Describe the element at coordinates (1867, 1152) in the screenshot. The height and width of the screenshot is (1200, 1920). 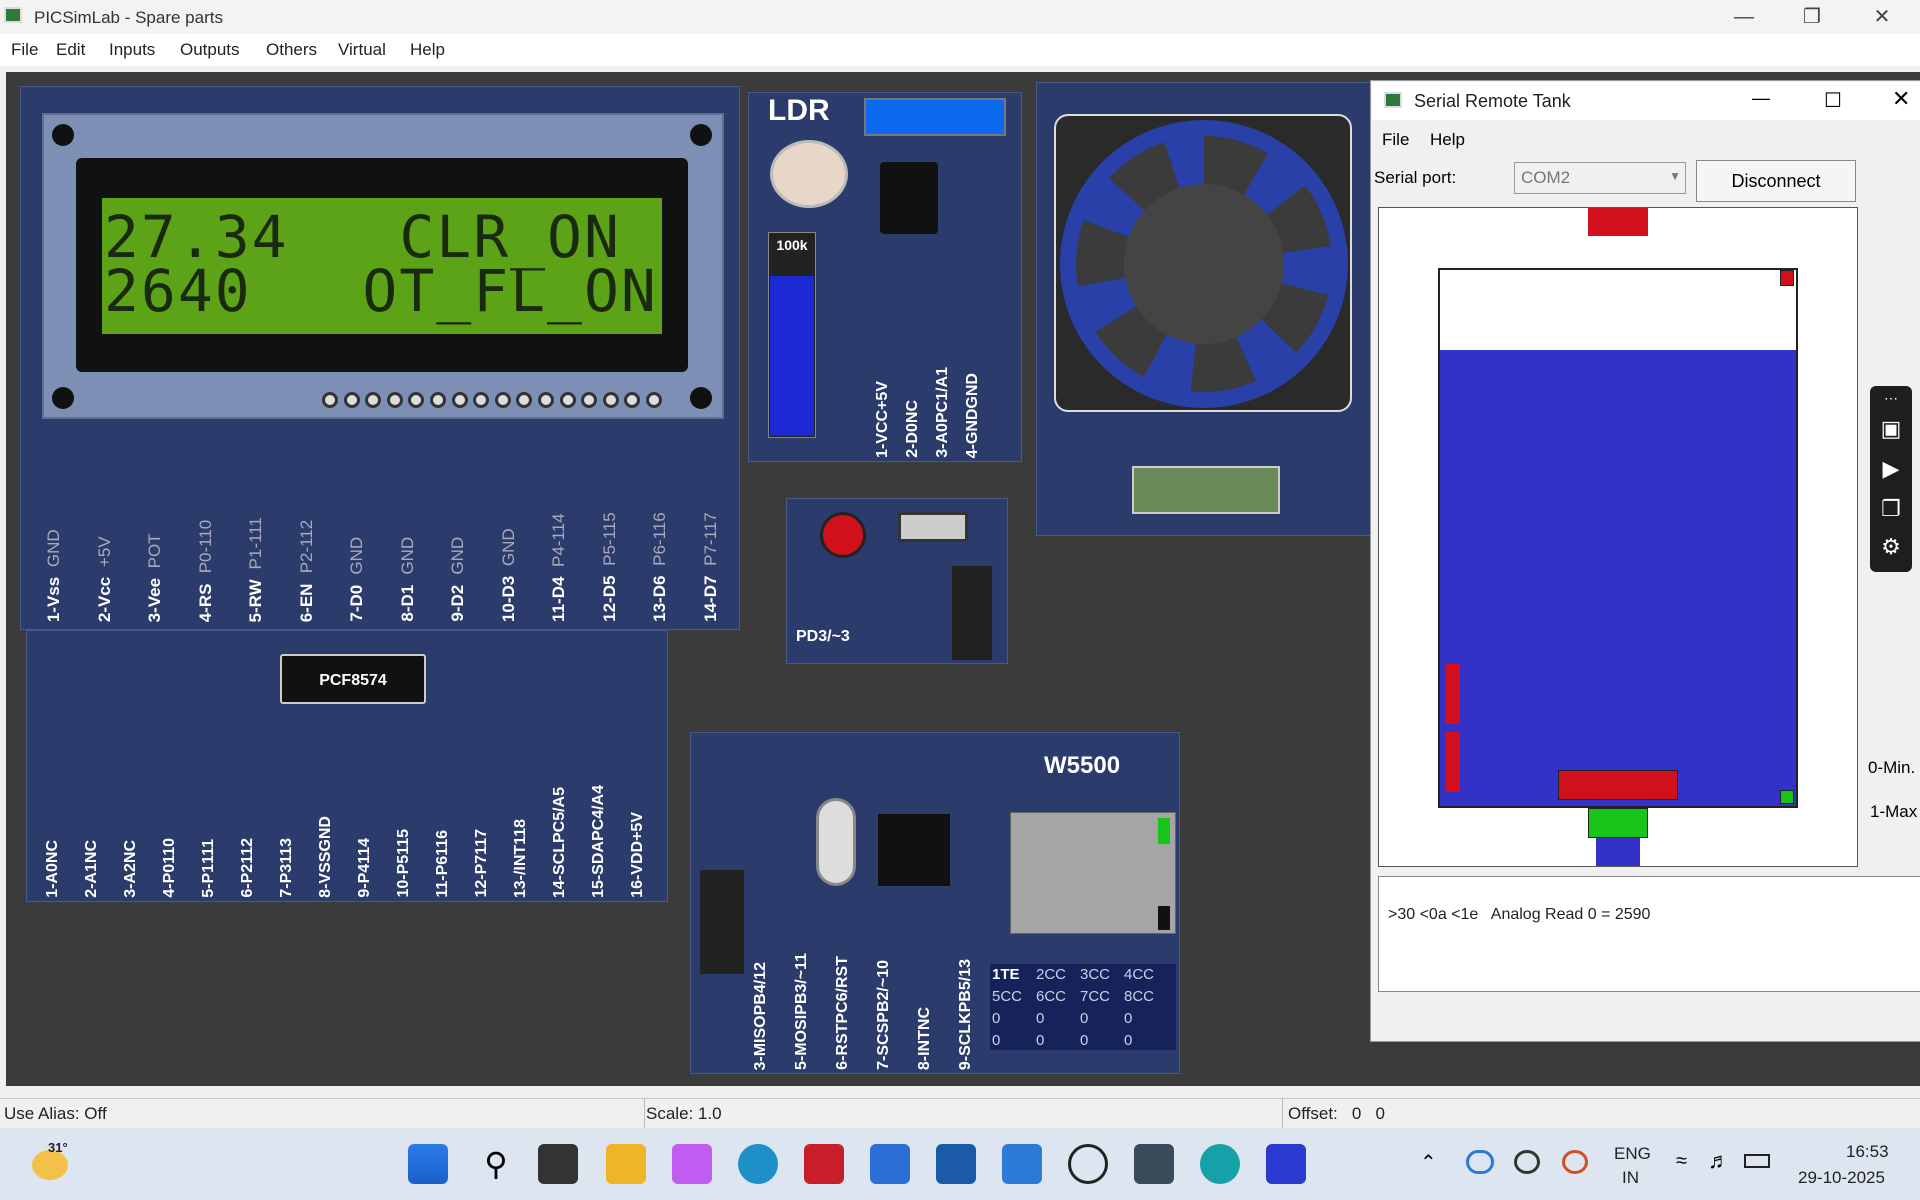
I see `clock-time: 16:53` at that location.